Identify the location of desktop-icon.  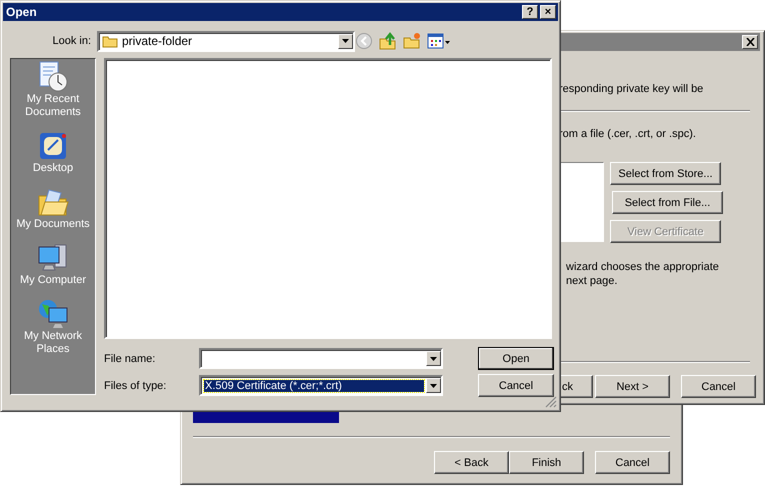
(53, 146).